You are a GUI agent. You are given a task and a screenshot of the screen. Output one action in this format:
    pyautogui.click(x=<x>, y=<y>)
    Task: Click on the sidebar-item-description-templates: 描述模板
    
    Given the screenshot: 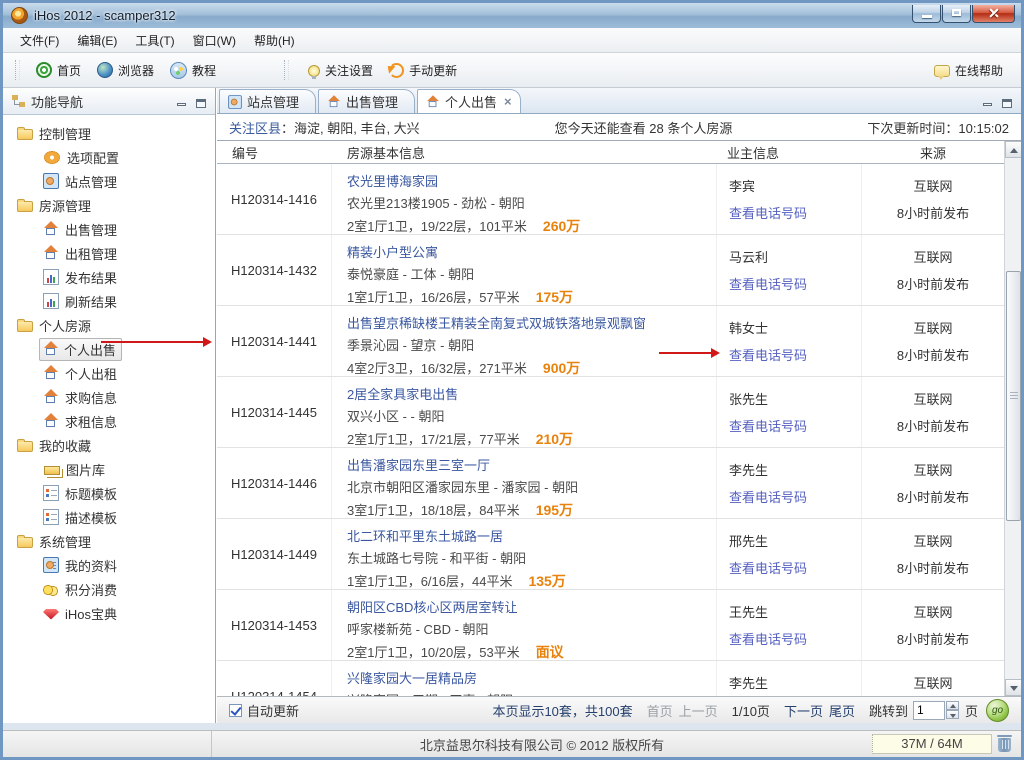 What is the action you would take?
    pyautogui.click(x=109, y=517)
    